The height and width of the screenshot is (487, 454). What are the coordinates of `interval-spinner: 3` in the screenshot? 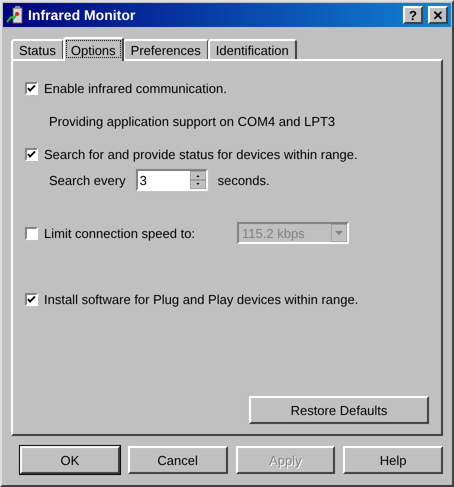 It's located at (172, 180).